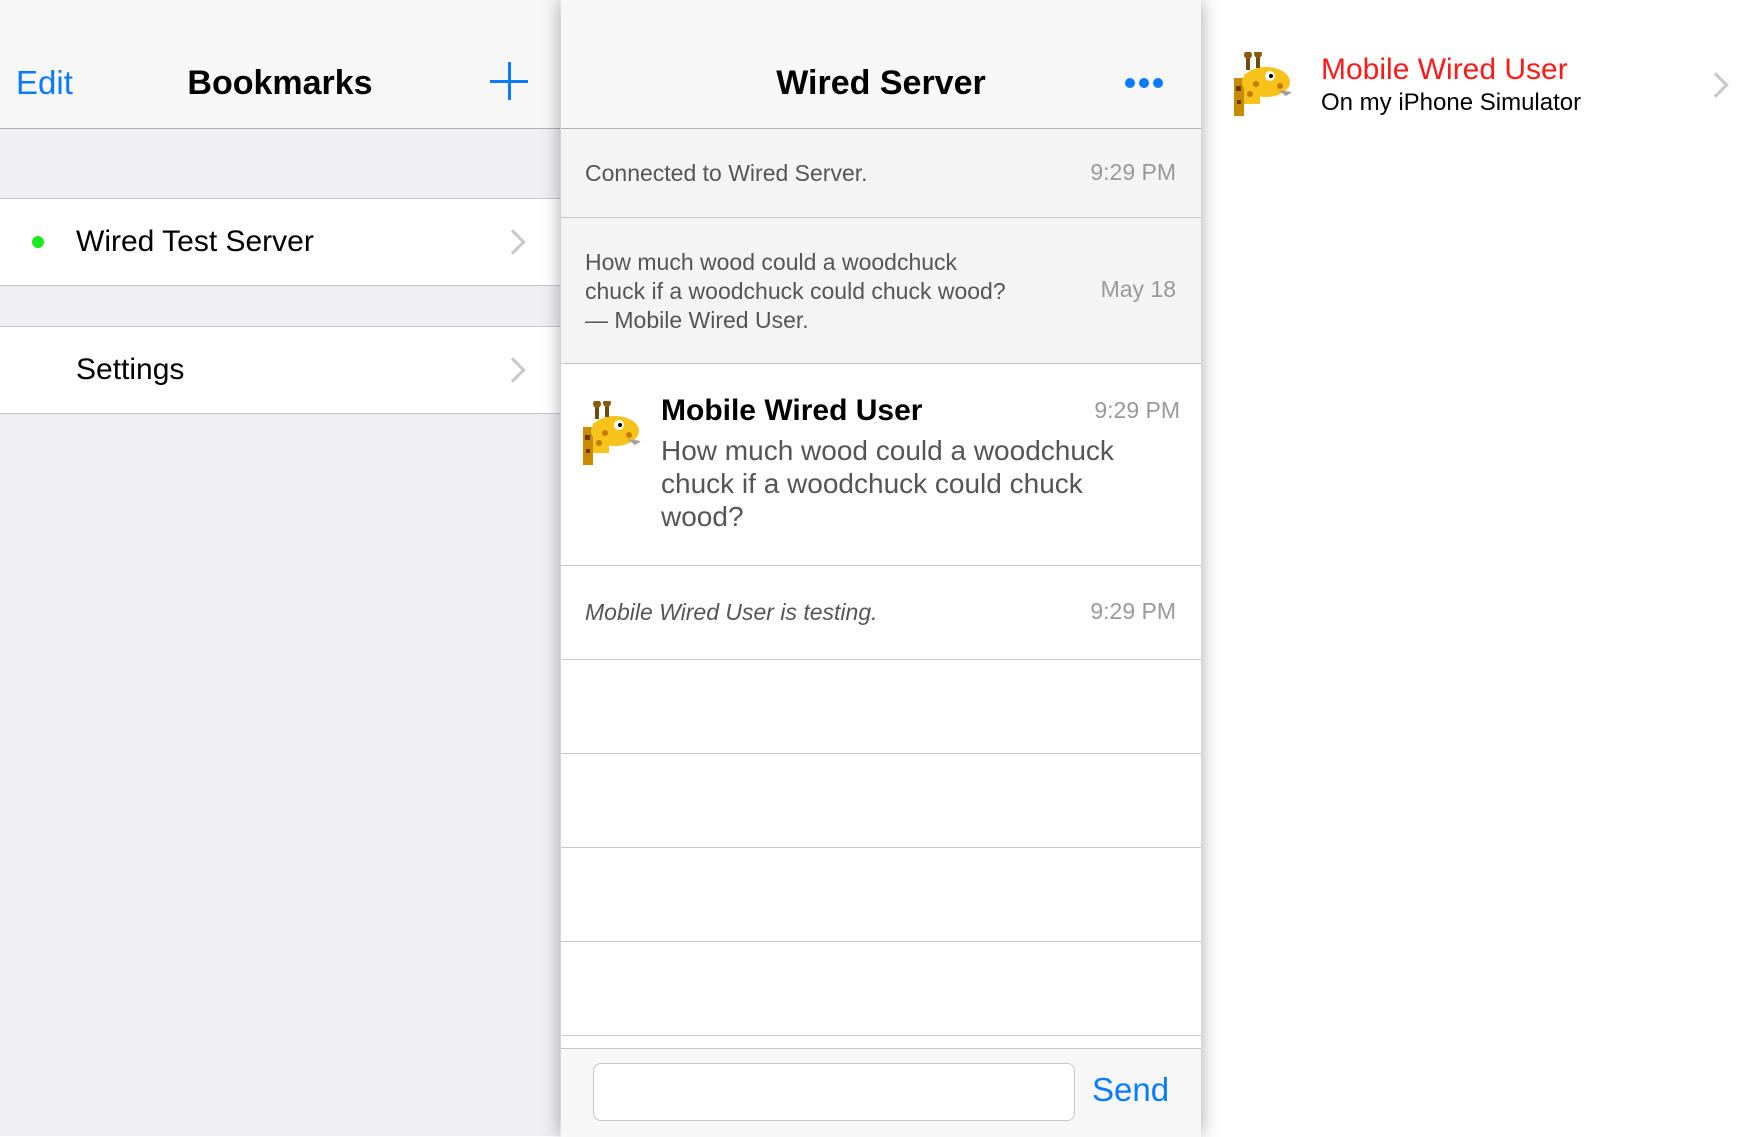  What do you see at coordinates (1138, 289) in the screenshot?
I see `message-time: May 18` at bounding box center [1138, 289].